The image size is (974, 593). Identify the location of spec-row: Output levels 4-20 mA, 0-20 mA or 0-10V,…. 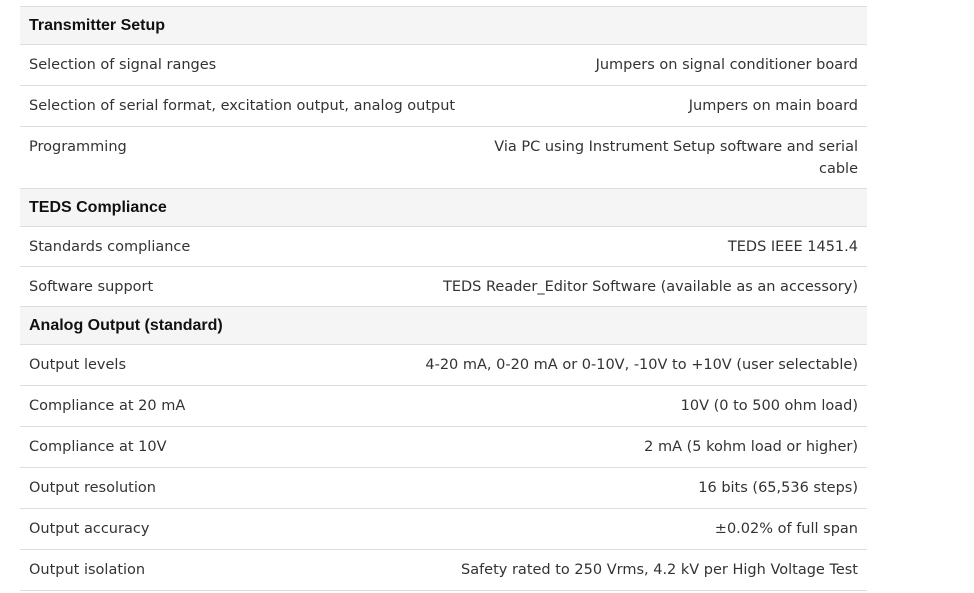
(443, 365).